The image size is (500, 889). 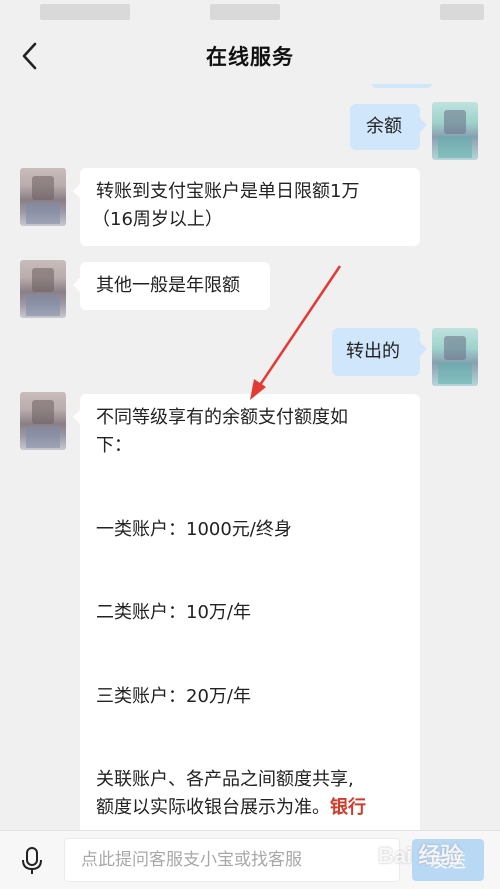 I want to click on message-bubble-user: 余额, so click(x=388, y=127).